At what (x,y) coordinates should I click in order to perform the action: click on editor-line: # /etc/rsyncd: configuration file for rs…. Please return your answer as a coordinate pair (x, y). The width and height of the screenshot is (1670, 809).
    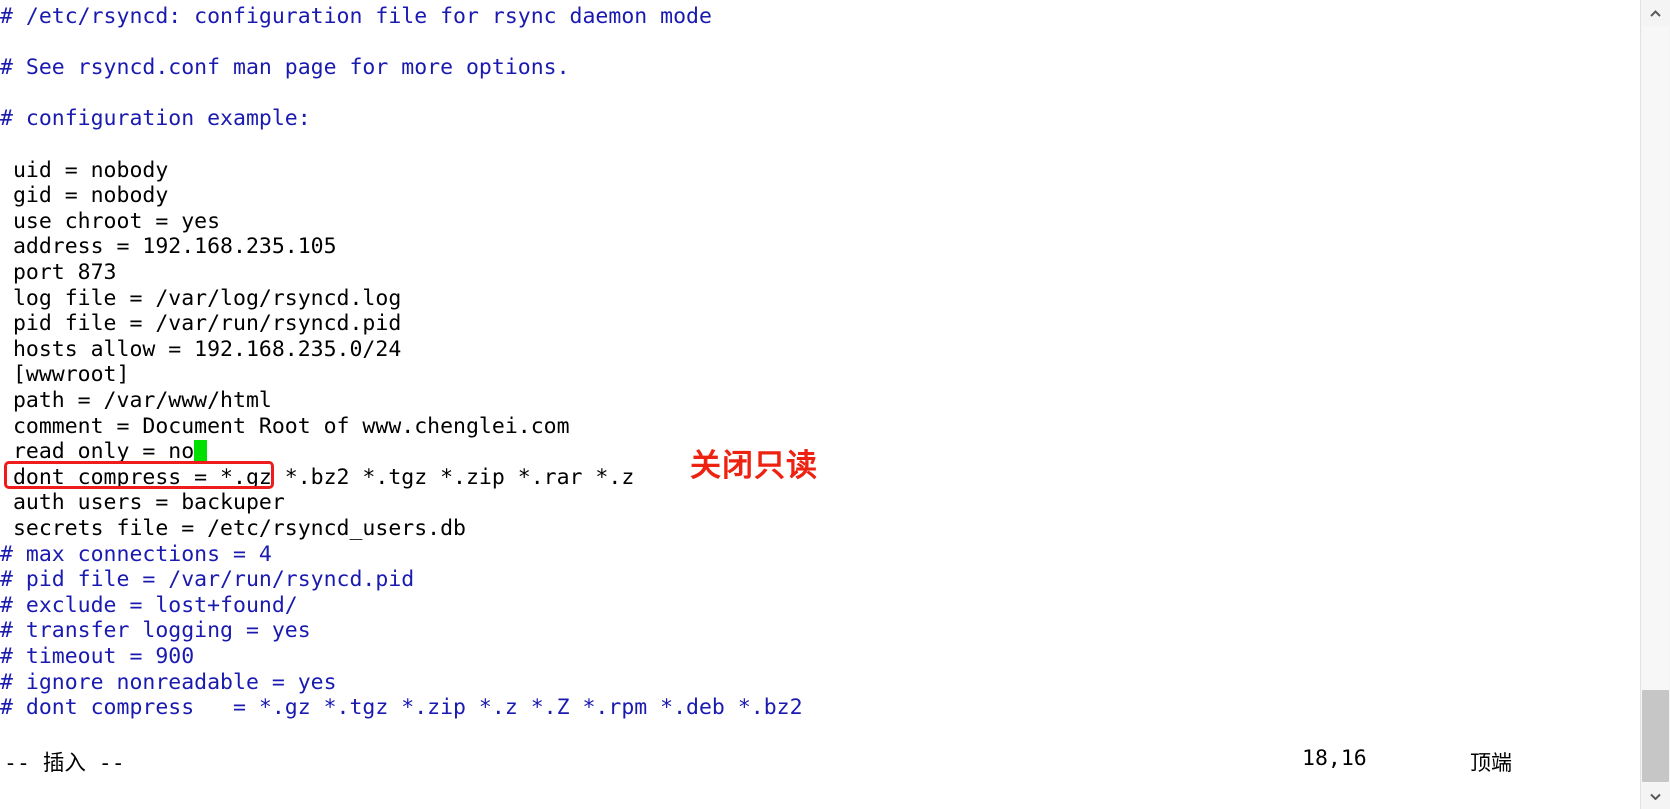
    Looking at the image, I should click on (356, 16).